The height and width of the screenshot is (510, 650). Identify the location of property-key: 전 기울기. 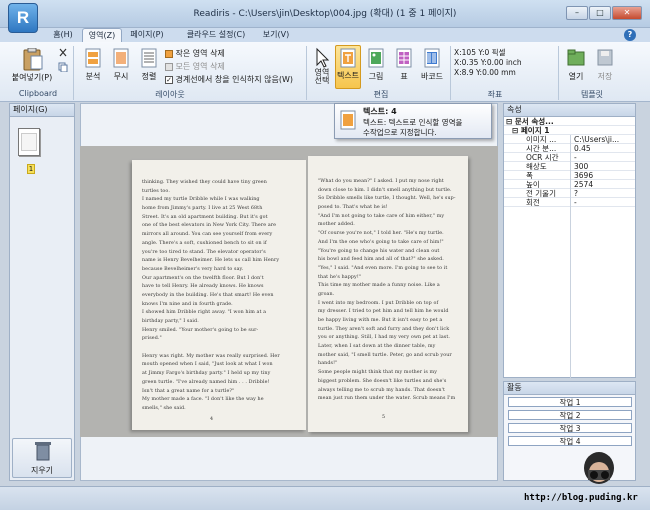
(541, 193).